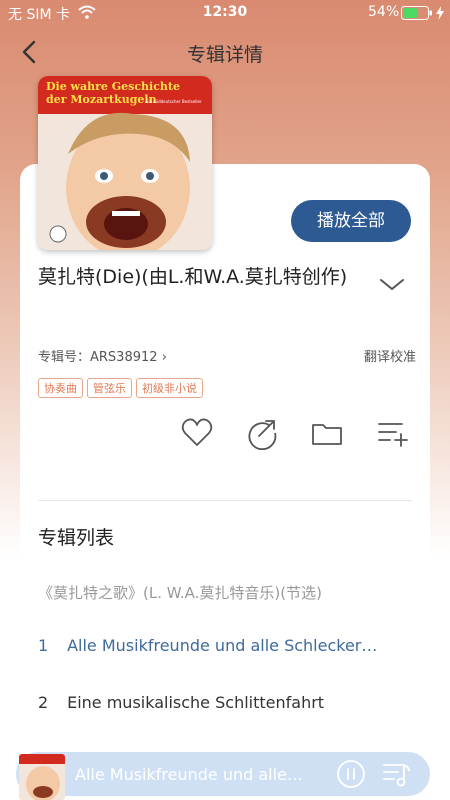 The height and width of the screenshot is (800, 450). I want to click on track-title: Eine musikalische Schlittenfahrt, so click(196, 702).